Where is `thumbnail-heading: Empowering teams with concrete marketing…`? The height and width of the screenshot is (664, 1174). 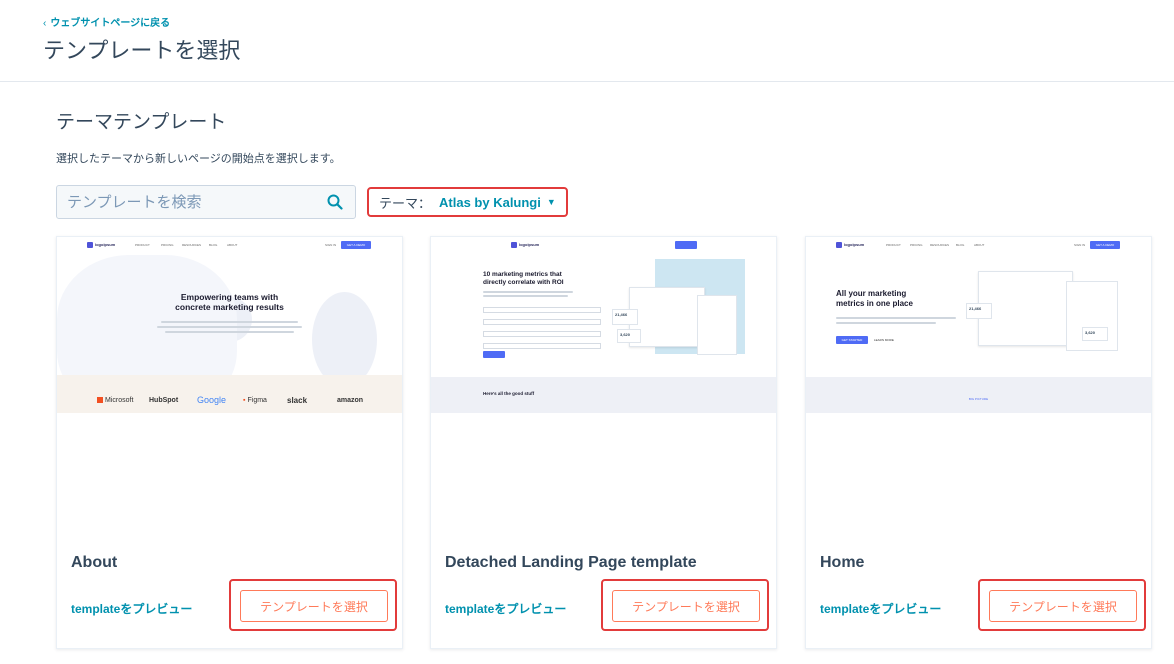
thumbnail-heading: Empowering teams with concrete marketing… is located at coordinates (229, 302).